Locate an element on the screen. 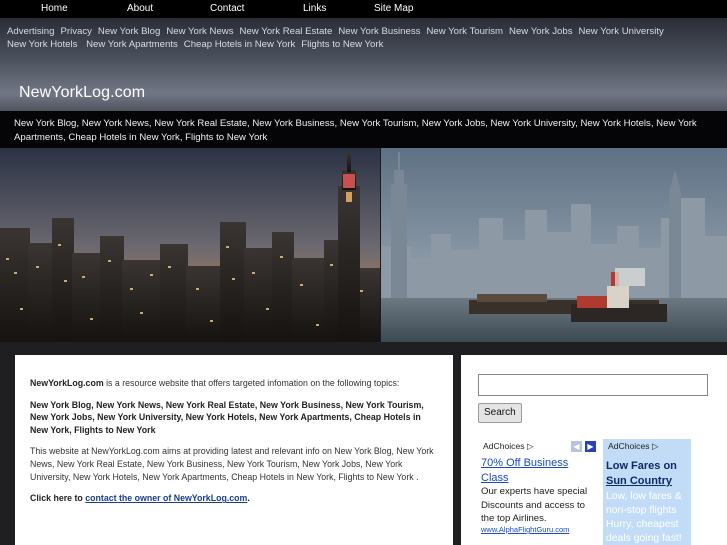 The height and width of the screenshot is (545, 727). cat-link-privacy: Privacy is located at coordinates (75, 31).